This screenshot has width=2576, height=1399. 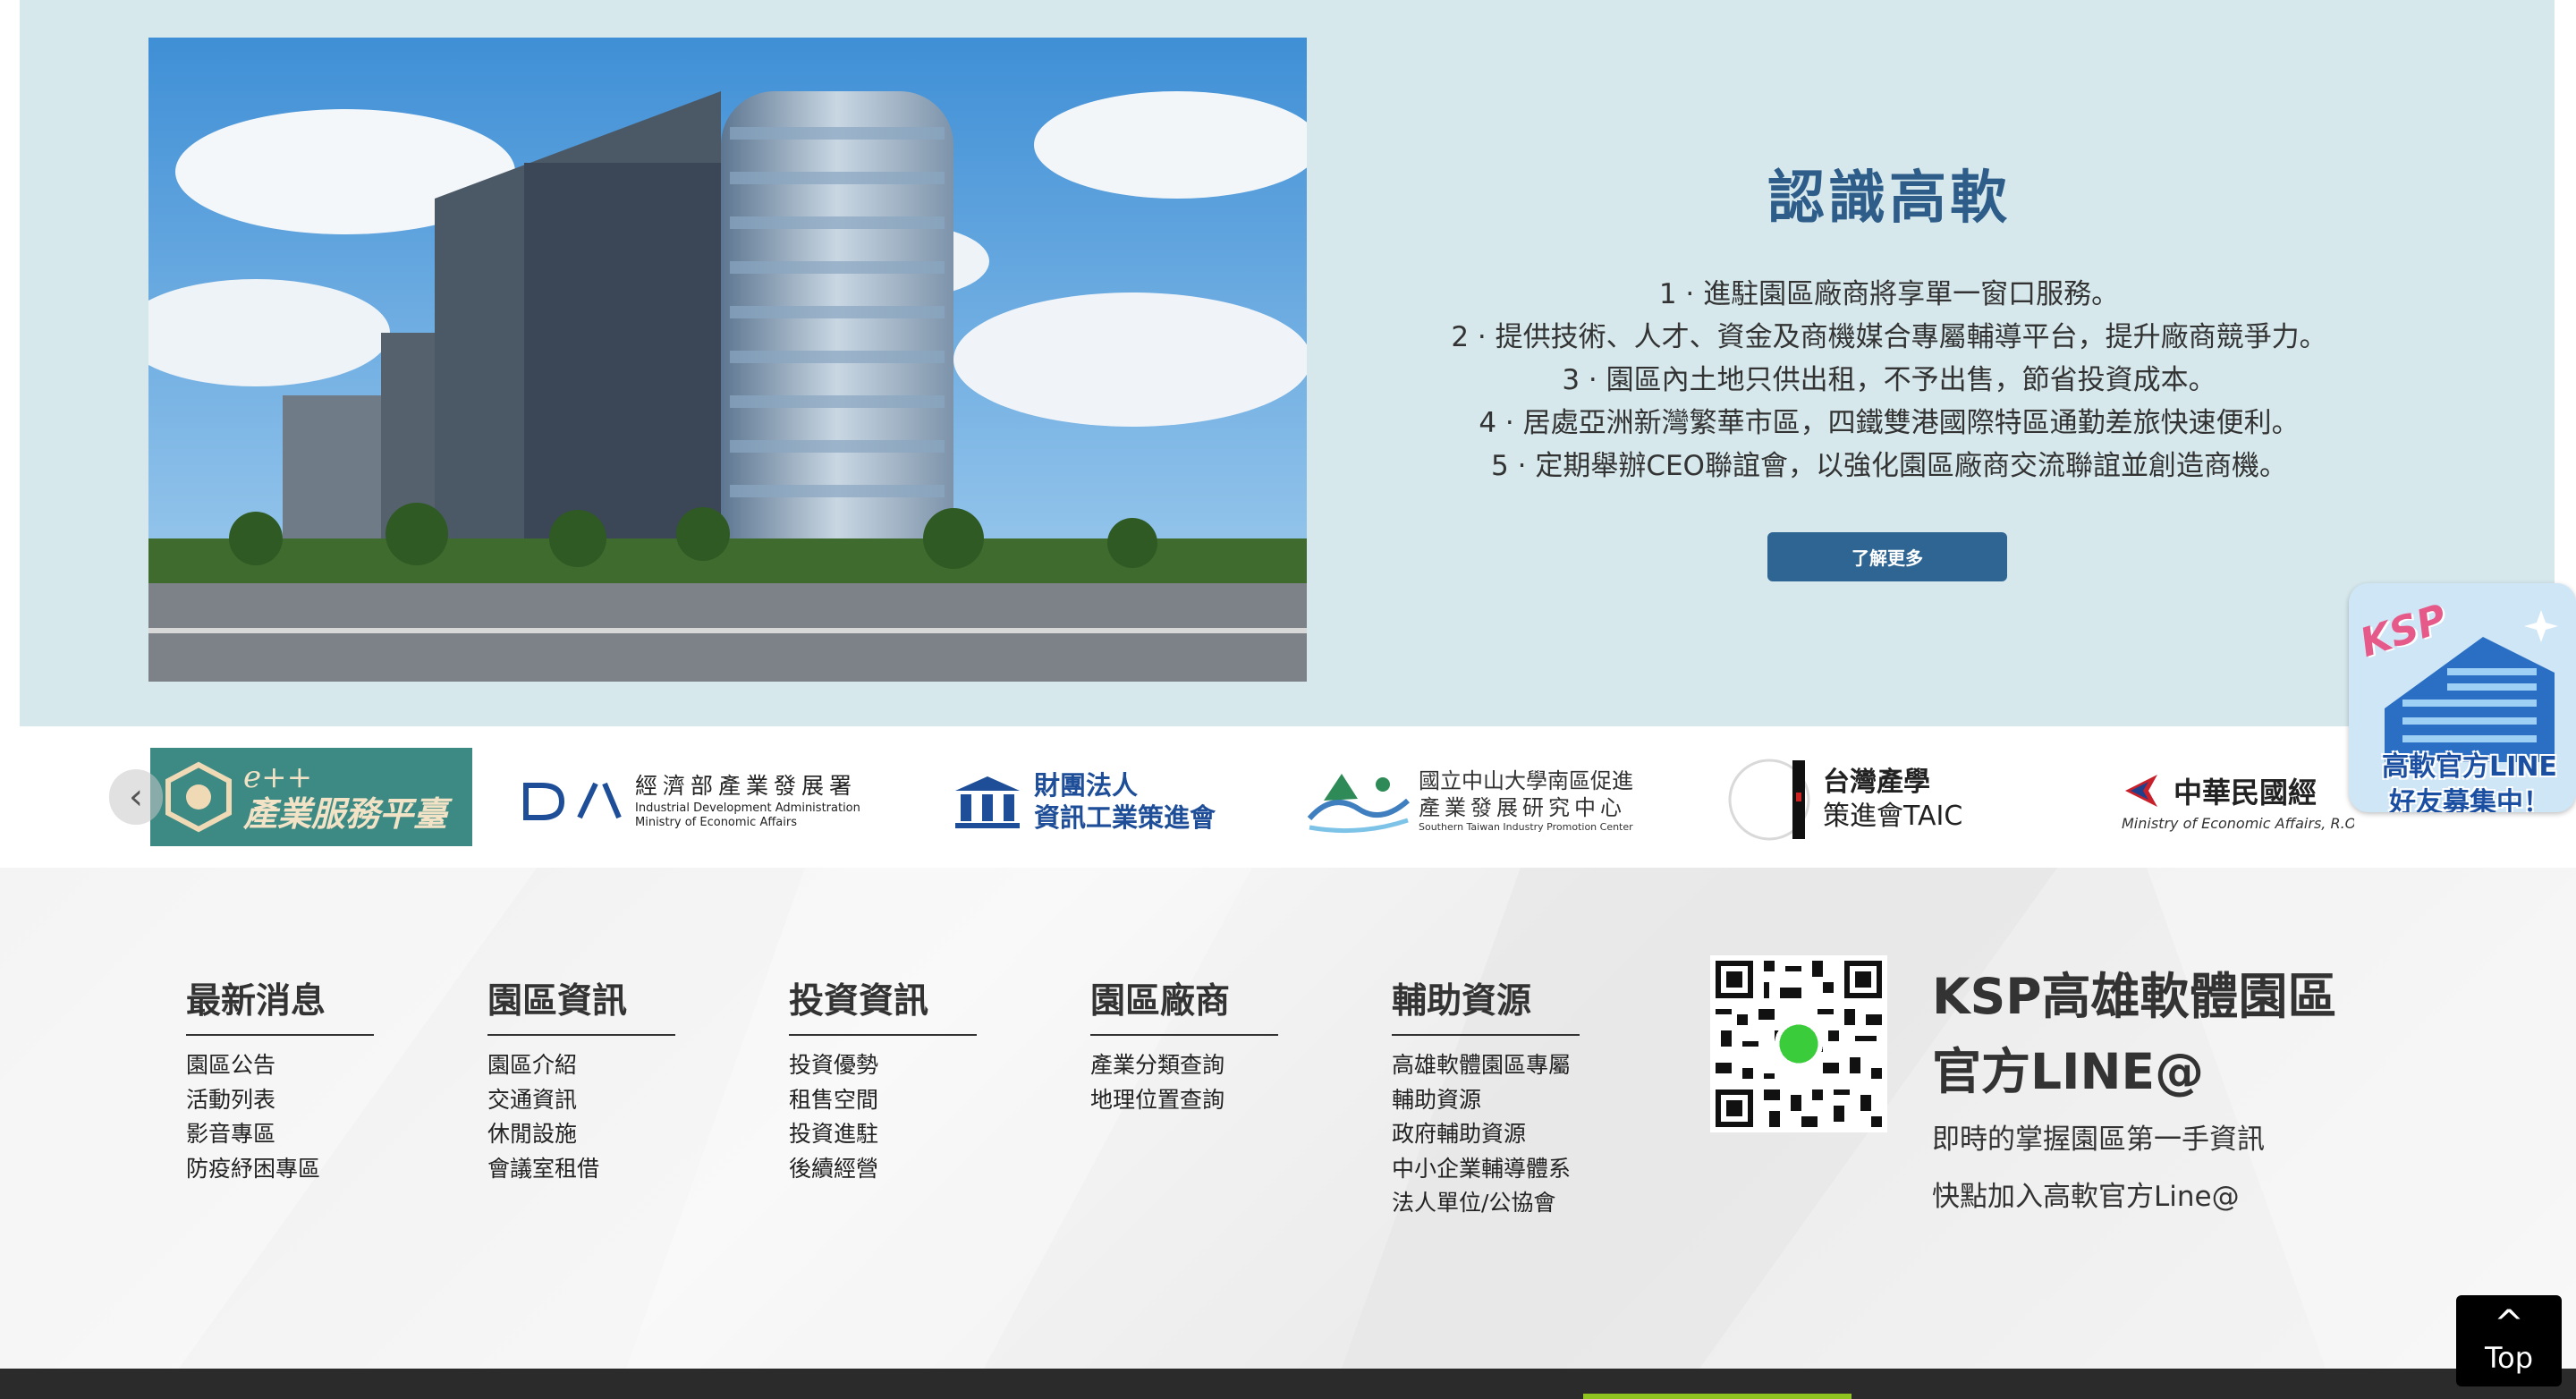 I want to click on taic-emblem-icon, so click(x=1769, y=800).